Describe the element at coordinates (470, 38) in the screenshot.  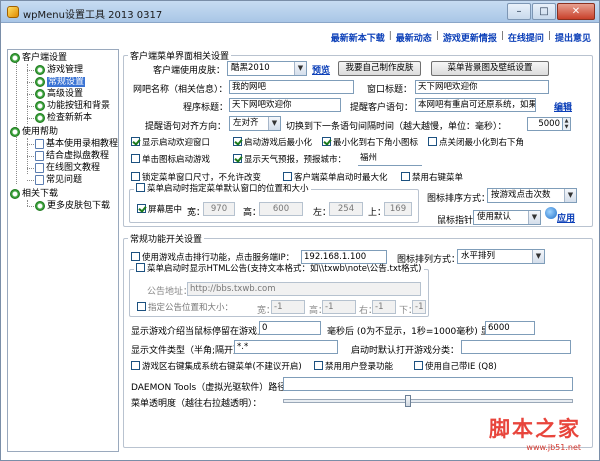
I see `link-game-updates: 游戏更新情报` at that location.